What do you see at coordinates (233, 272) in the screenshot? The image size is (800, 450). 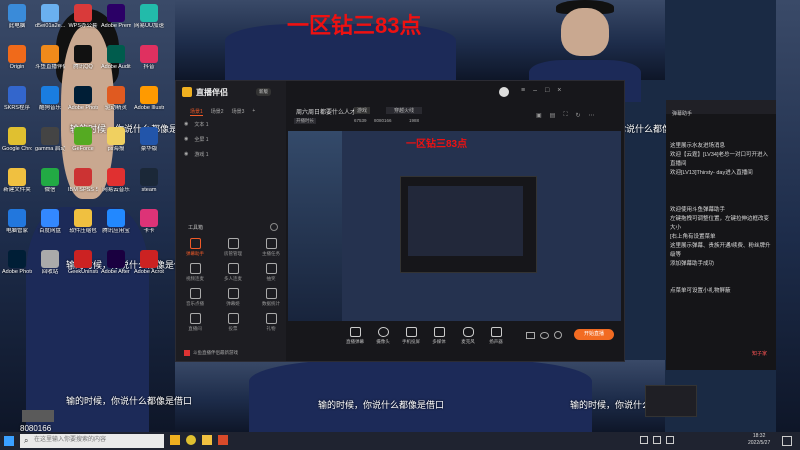 I see `tool-item: 多人连麦` at bounding box center [233, 272].